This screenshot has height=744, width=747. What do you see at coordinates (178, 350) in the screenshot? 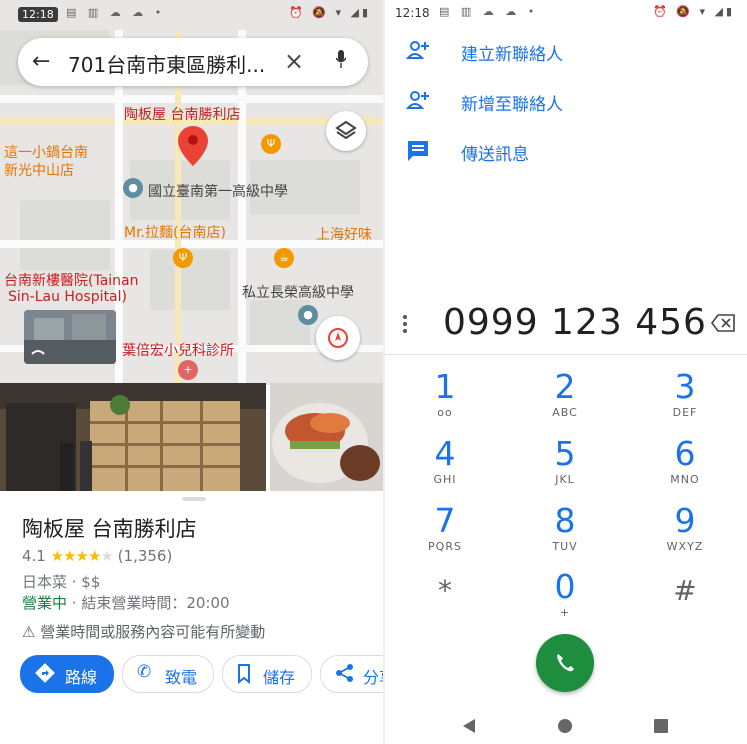
I see `map-label-clinic: 葉倍宏小兒科診所` at bounding box center [178, 350].